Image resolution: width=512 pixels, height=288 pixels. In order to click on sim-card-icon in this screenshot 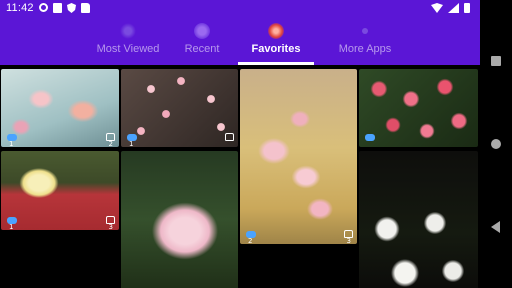, I will do `click(85, 8)`.